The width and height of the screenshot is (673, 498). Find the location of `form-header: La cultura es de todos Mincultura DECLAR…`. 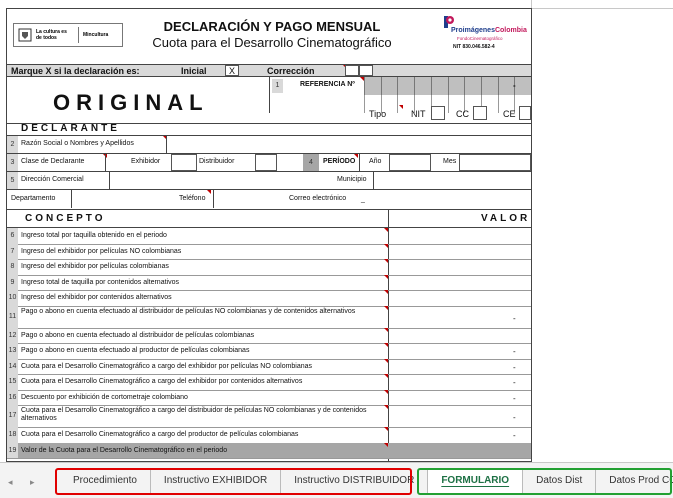

form-header: La cultura es de todos Mincultura DECLAR… is located at coordinates (269, 36).